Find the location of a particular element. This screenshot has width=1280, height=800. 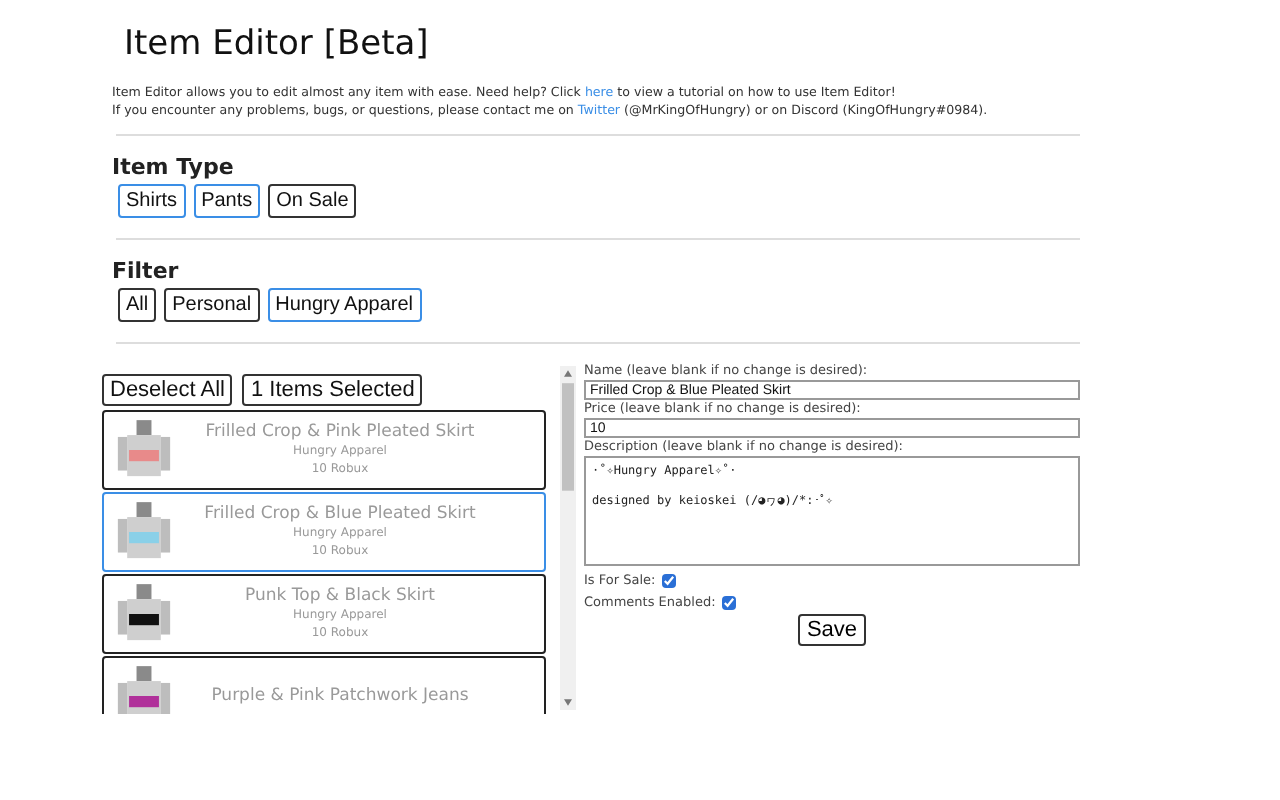

section-heading: Item Type is located at coordinates (174, 167).